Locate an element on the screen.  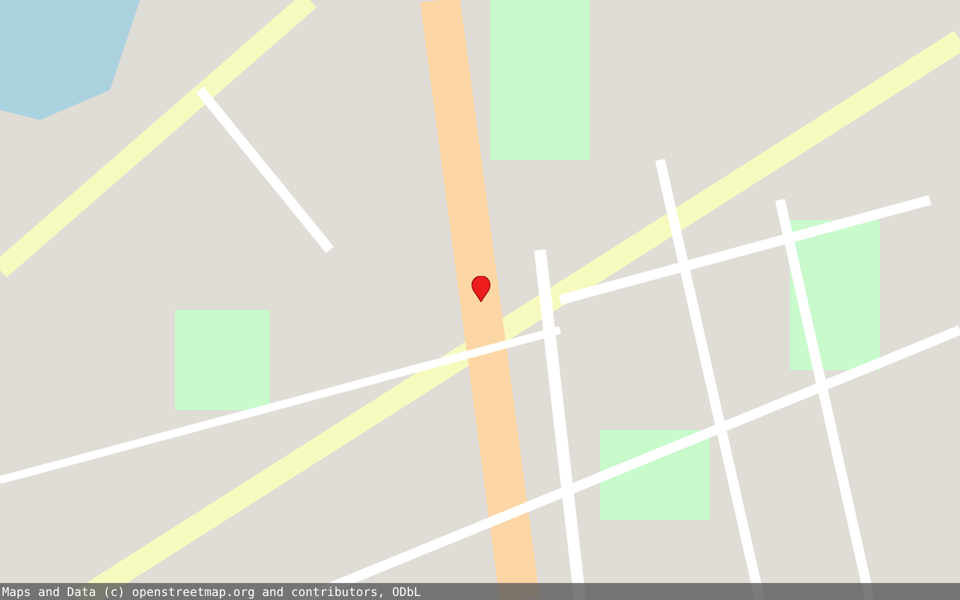
map-pin-icon is located at coordinates (481, 289).